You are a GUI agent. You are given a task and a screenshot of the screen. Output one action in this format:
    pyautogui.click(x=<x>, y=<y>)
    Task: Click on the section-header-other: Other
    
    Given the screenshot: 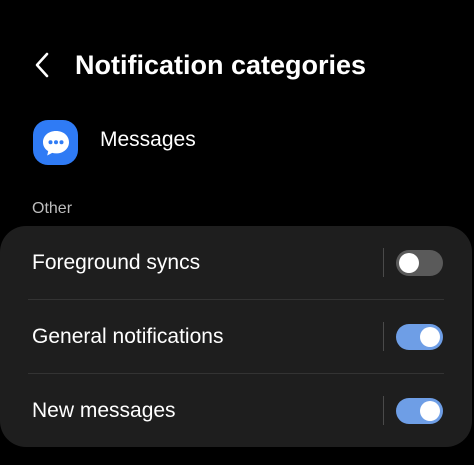 What is the action you would take?
    pyautogui.click(x=52, y=208)
    